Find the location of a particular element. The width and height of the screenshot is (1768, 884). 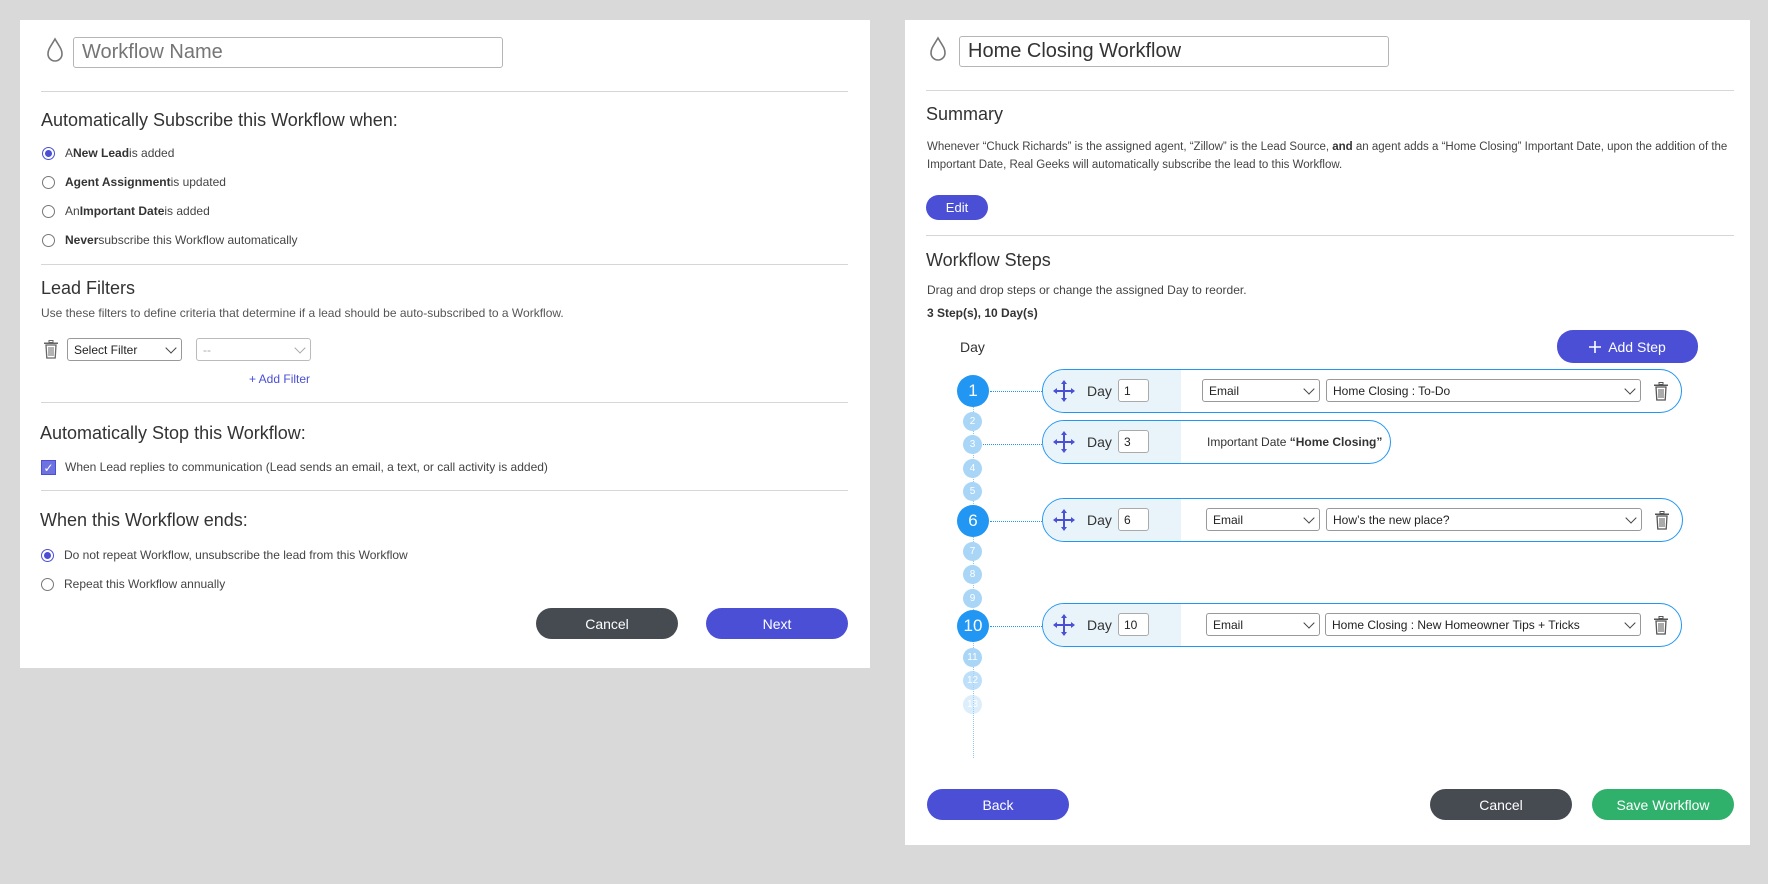

workflow-step: Day Email How’s the new place? is located at coordinates (1362, 520).